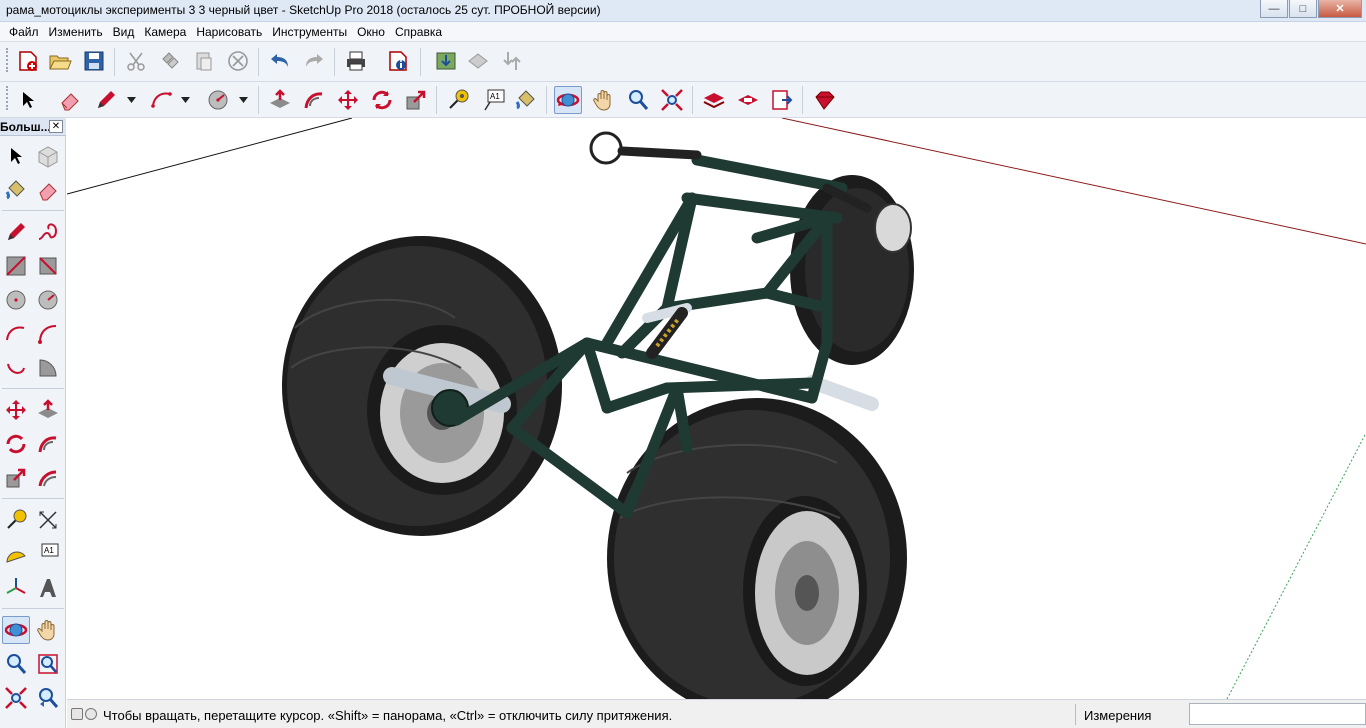 This screenshot has height=728, width=1366. I want to click on menu-file: Файл, so click(24, 32).